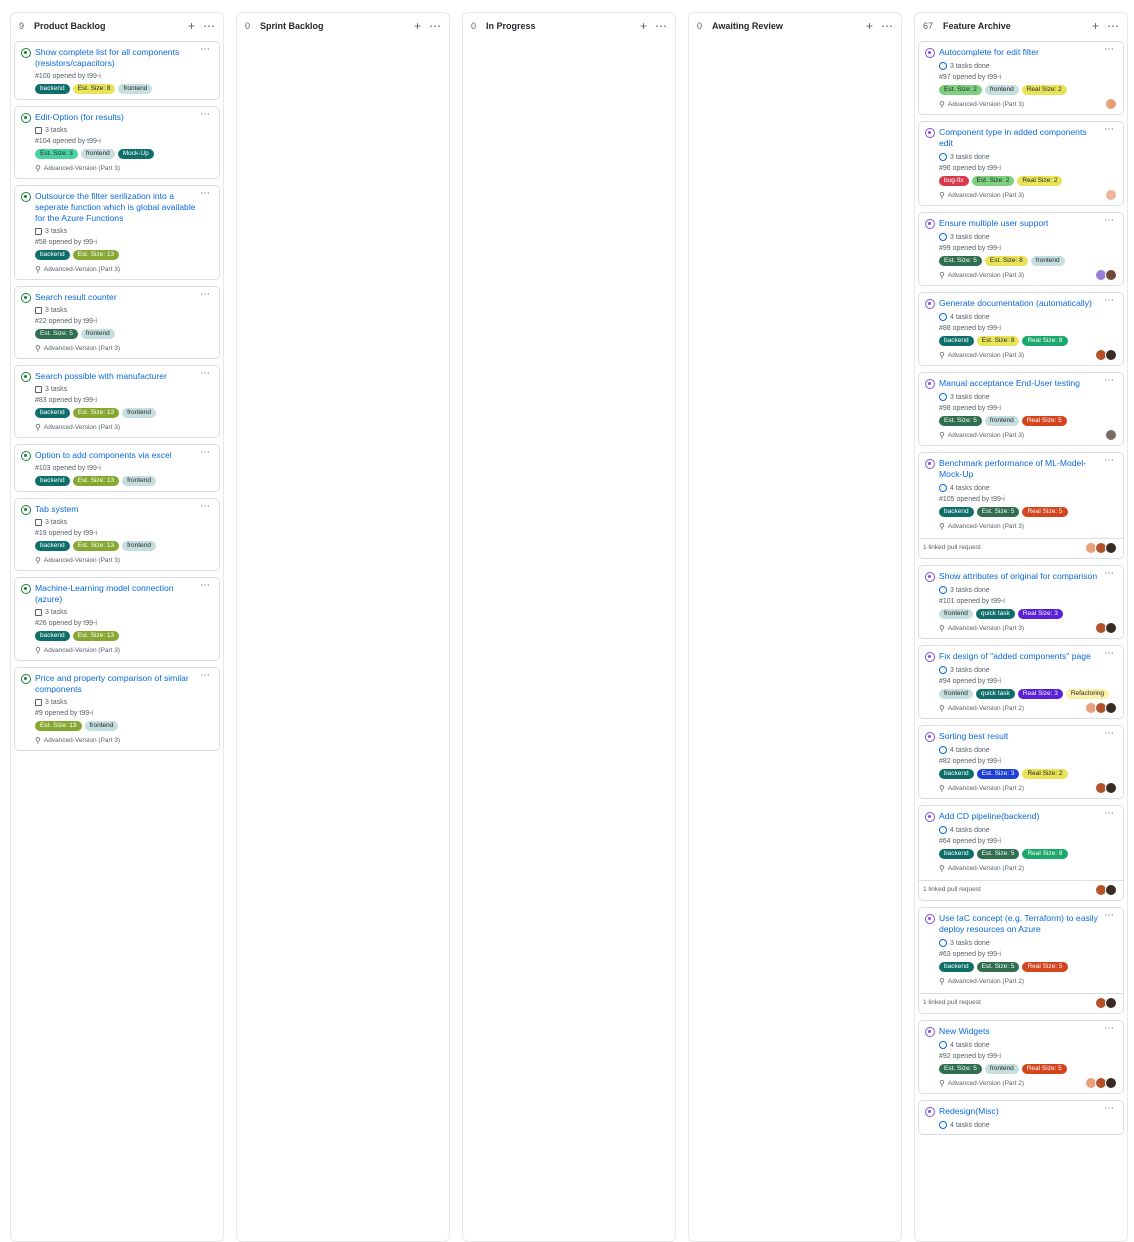 This screenshot has width=1134, height=1242. What do you see at coordinates (124, 297) in the screenshot?
I see `issue-title-link: Search result counter` at bounding box center [124, 297].